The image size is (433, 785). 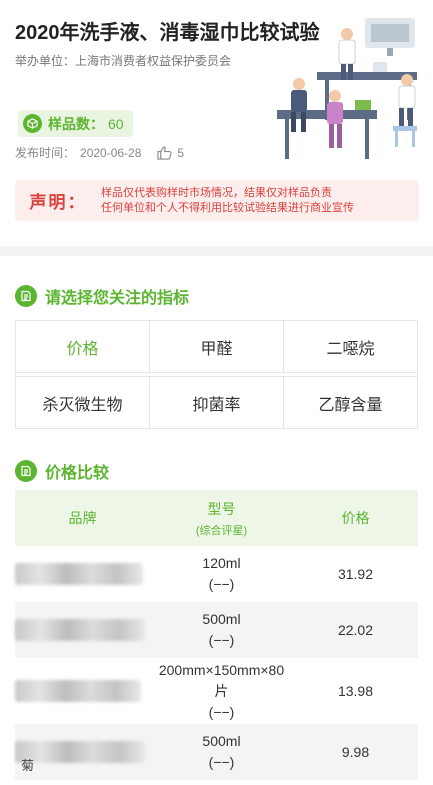 I want to click on sample-count-value: 60, so click(x=116, y=123).